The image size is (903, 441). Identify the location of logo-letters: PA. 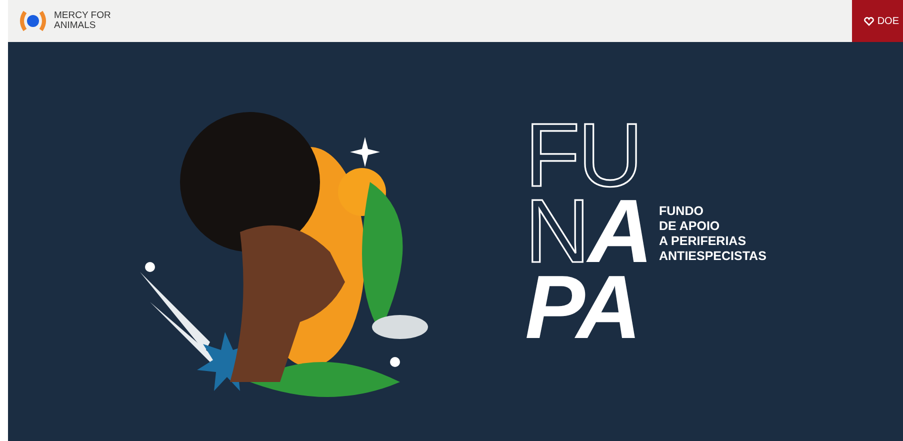
(582, 308).